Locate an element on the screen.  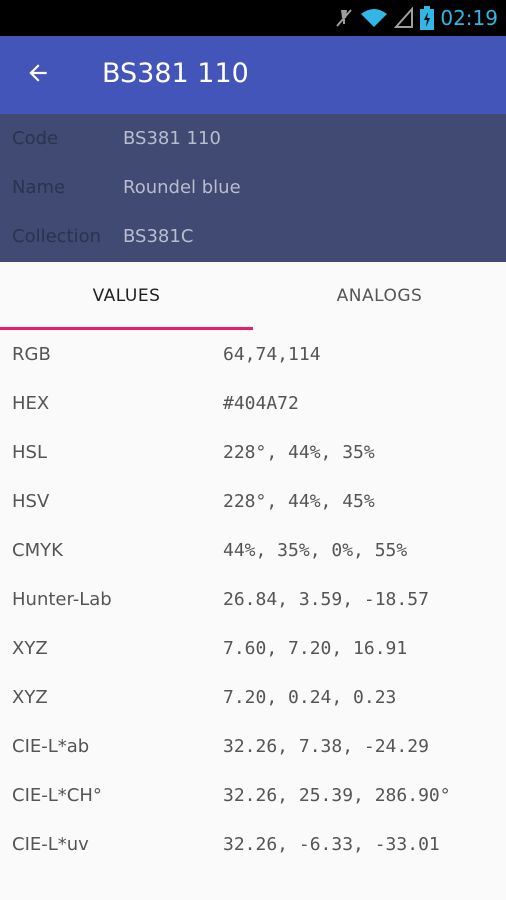
list-item: CIE-L*CH° 32.26, 25.39, 286.90° is located at coordinates (253, 795).